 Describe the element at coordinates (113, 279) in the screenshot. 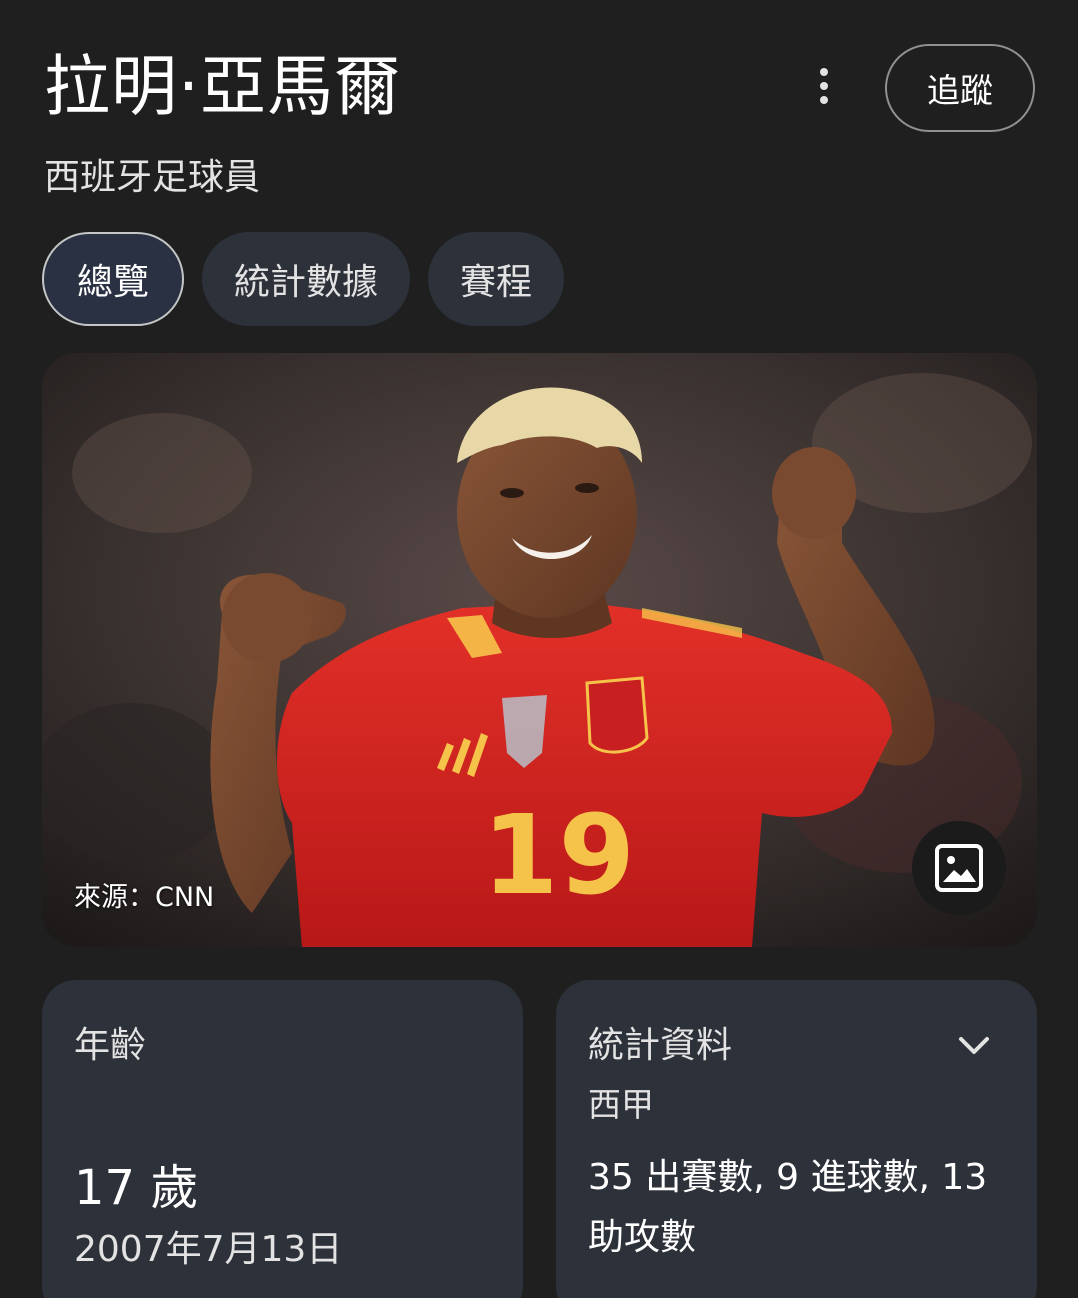

I see `tab-overview: 總覽` at that location.